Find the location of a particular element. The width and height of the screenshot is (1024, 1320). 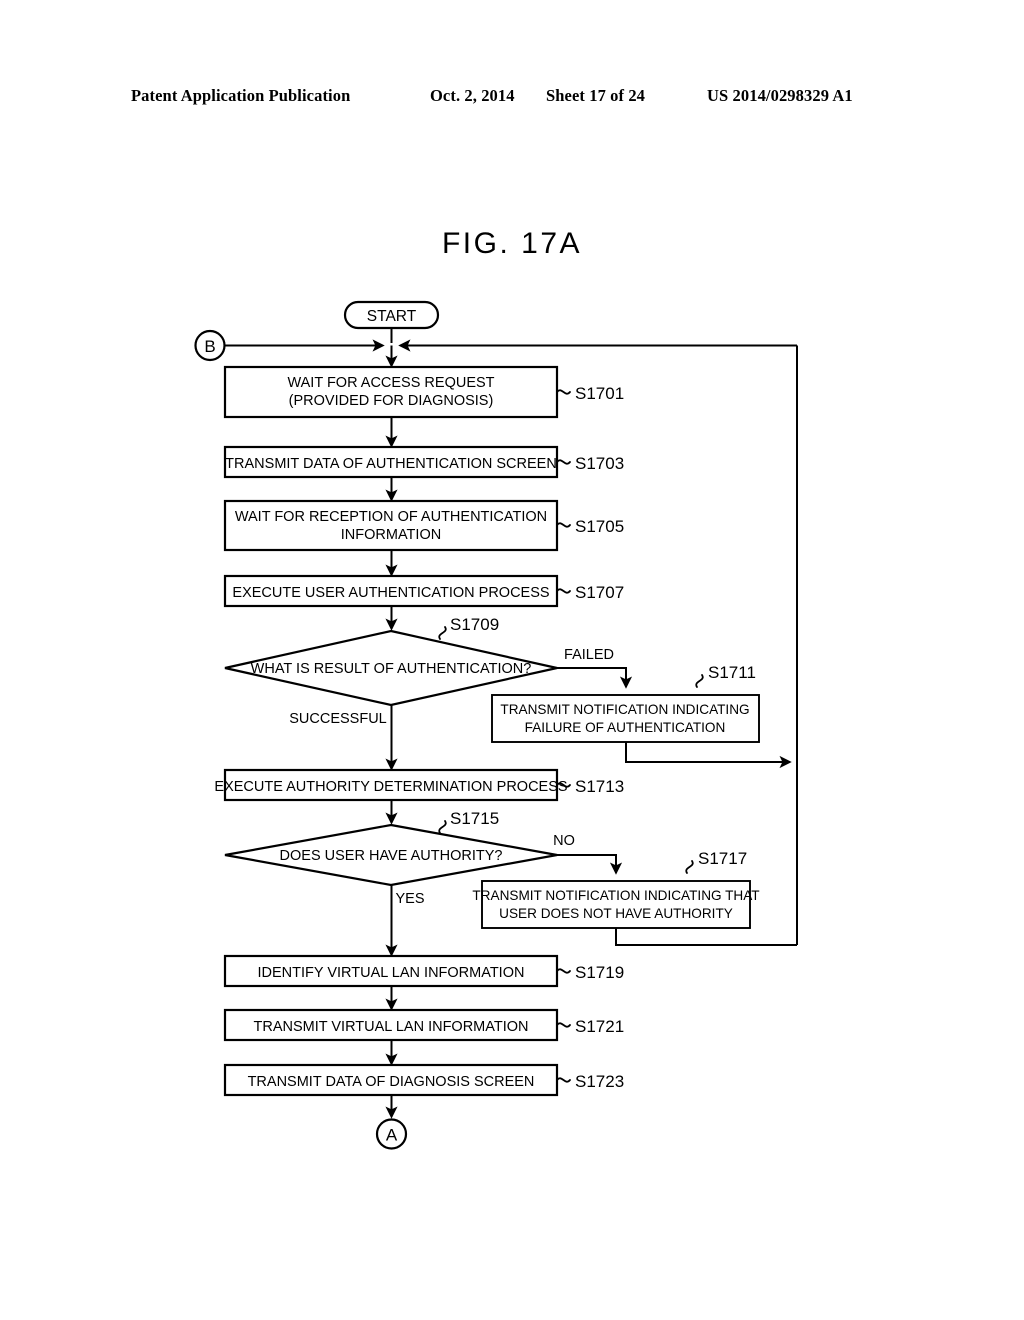

node-s1721: TRANSMIT VIRTUAL LAN INFORMATION S1721 is located at coordinates (423, 1025).